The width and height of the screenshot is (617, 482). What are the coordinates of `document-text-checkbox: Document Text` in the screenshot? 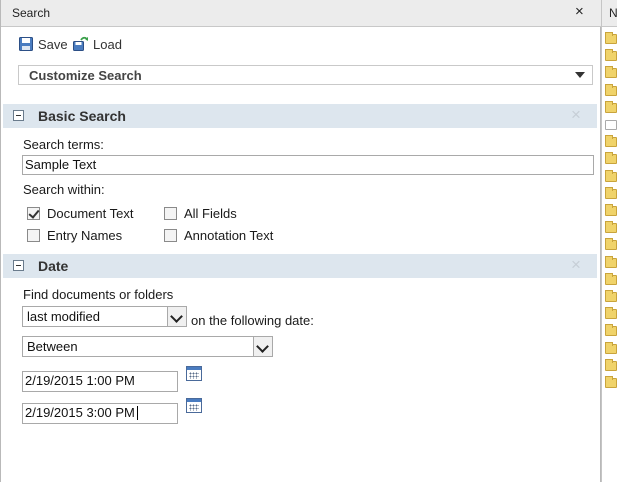 It's located at (80, 213).